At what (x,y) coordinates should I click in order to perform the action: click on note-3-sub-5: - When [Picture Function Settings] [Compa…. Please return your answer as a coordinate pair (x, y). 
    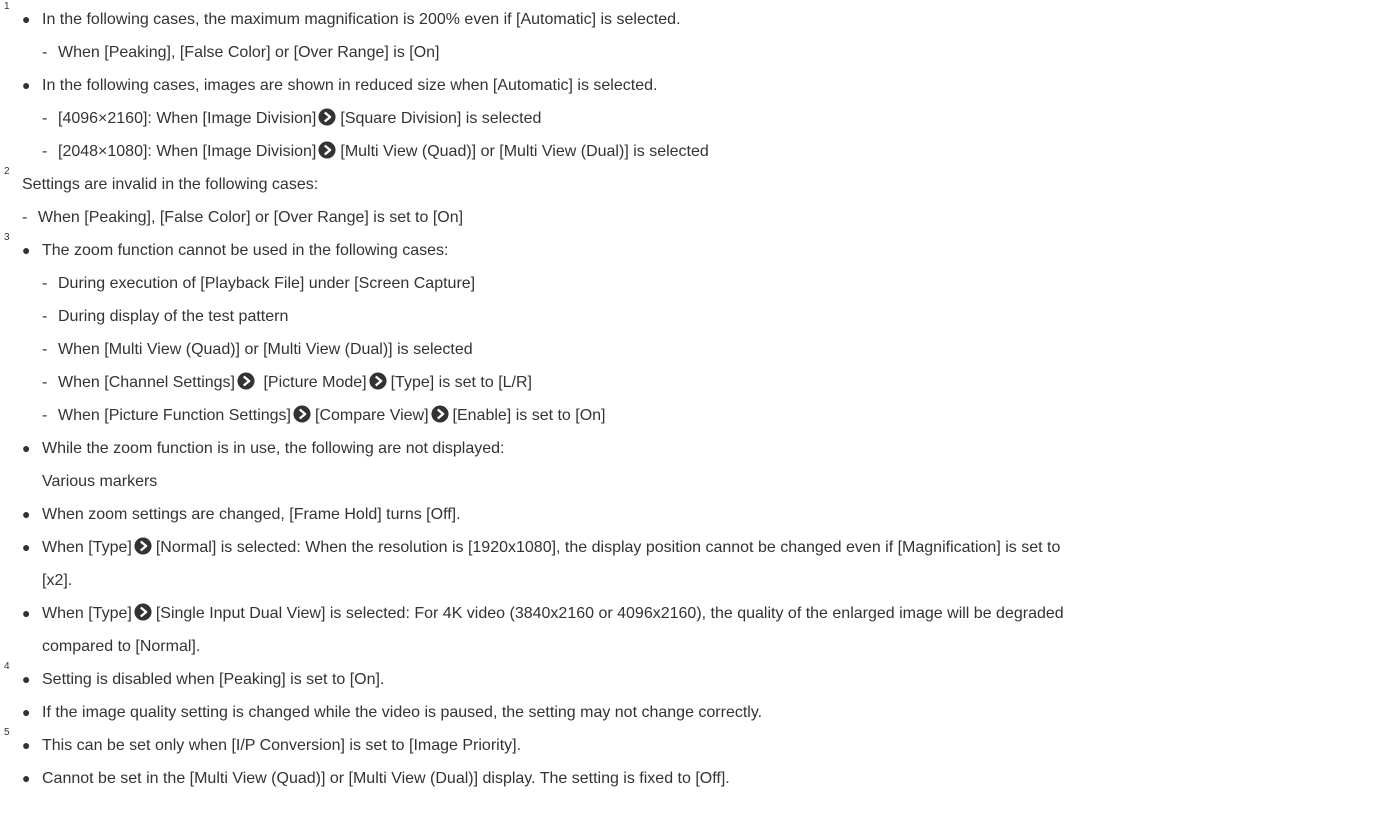
    Looking at the image, I should click on (693, 415).